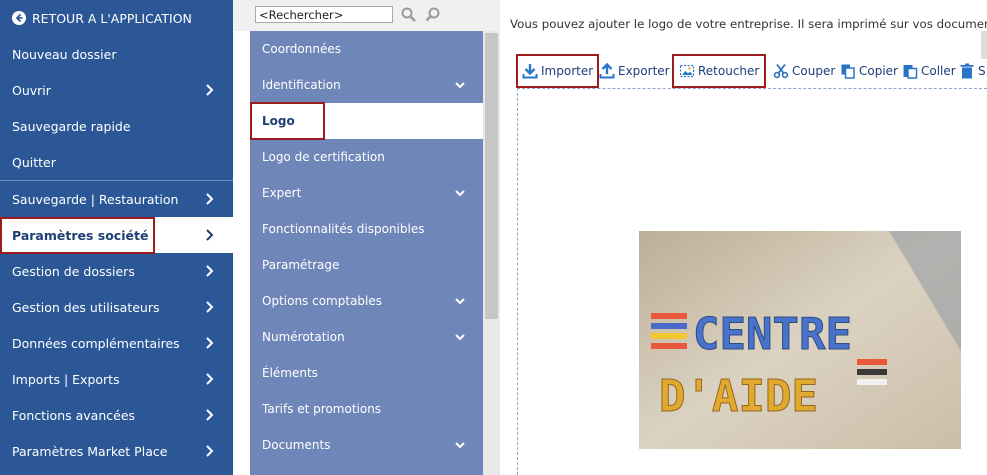 Image resolution: width=987 pixels, height=475 pixels. Describe the element at coordinates (34, 162) in the screenshot. I see `nav-item-label: Quitter` at that location.